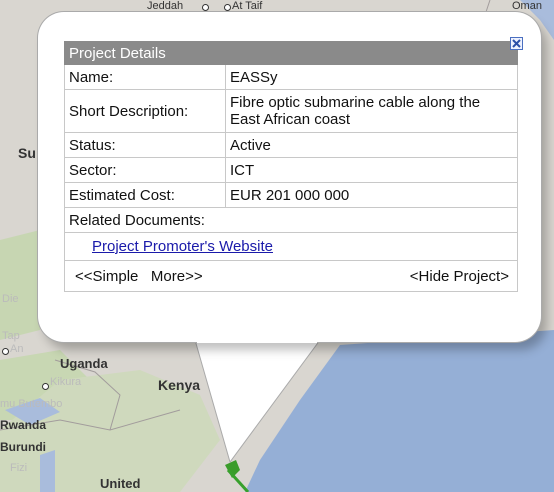 The width and height of the screenshot is (554, 492). I want to click on project-promoter-website-link: Project Promoter's Website, so click(182, 246).